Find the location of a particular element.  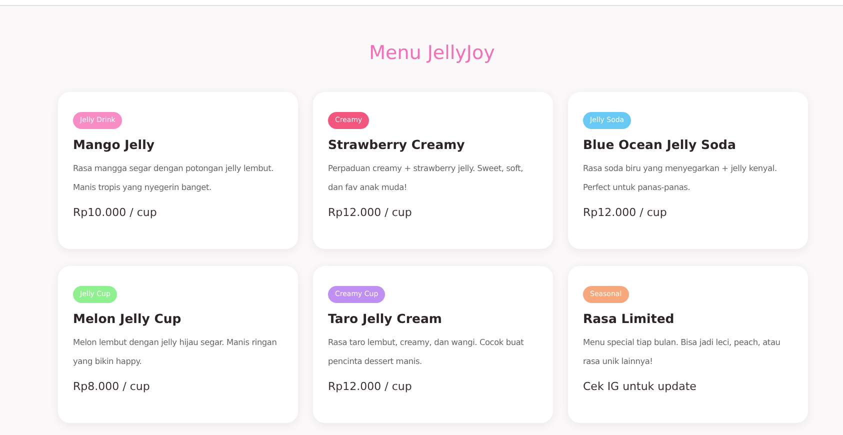

item-name: Blue Ocean Jelly Soda is located at coordinates (660, 144).